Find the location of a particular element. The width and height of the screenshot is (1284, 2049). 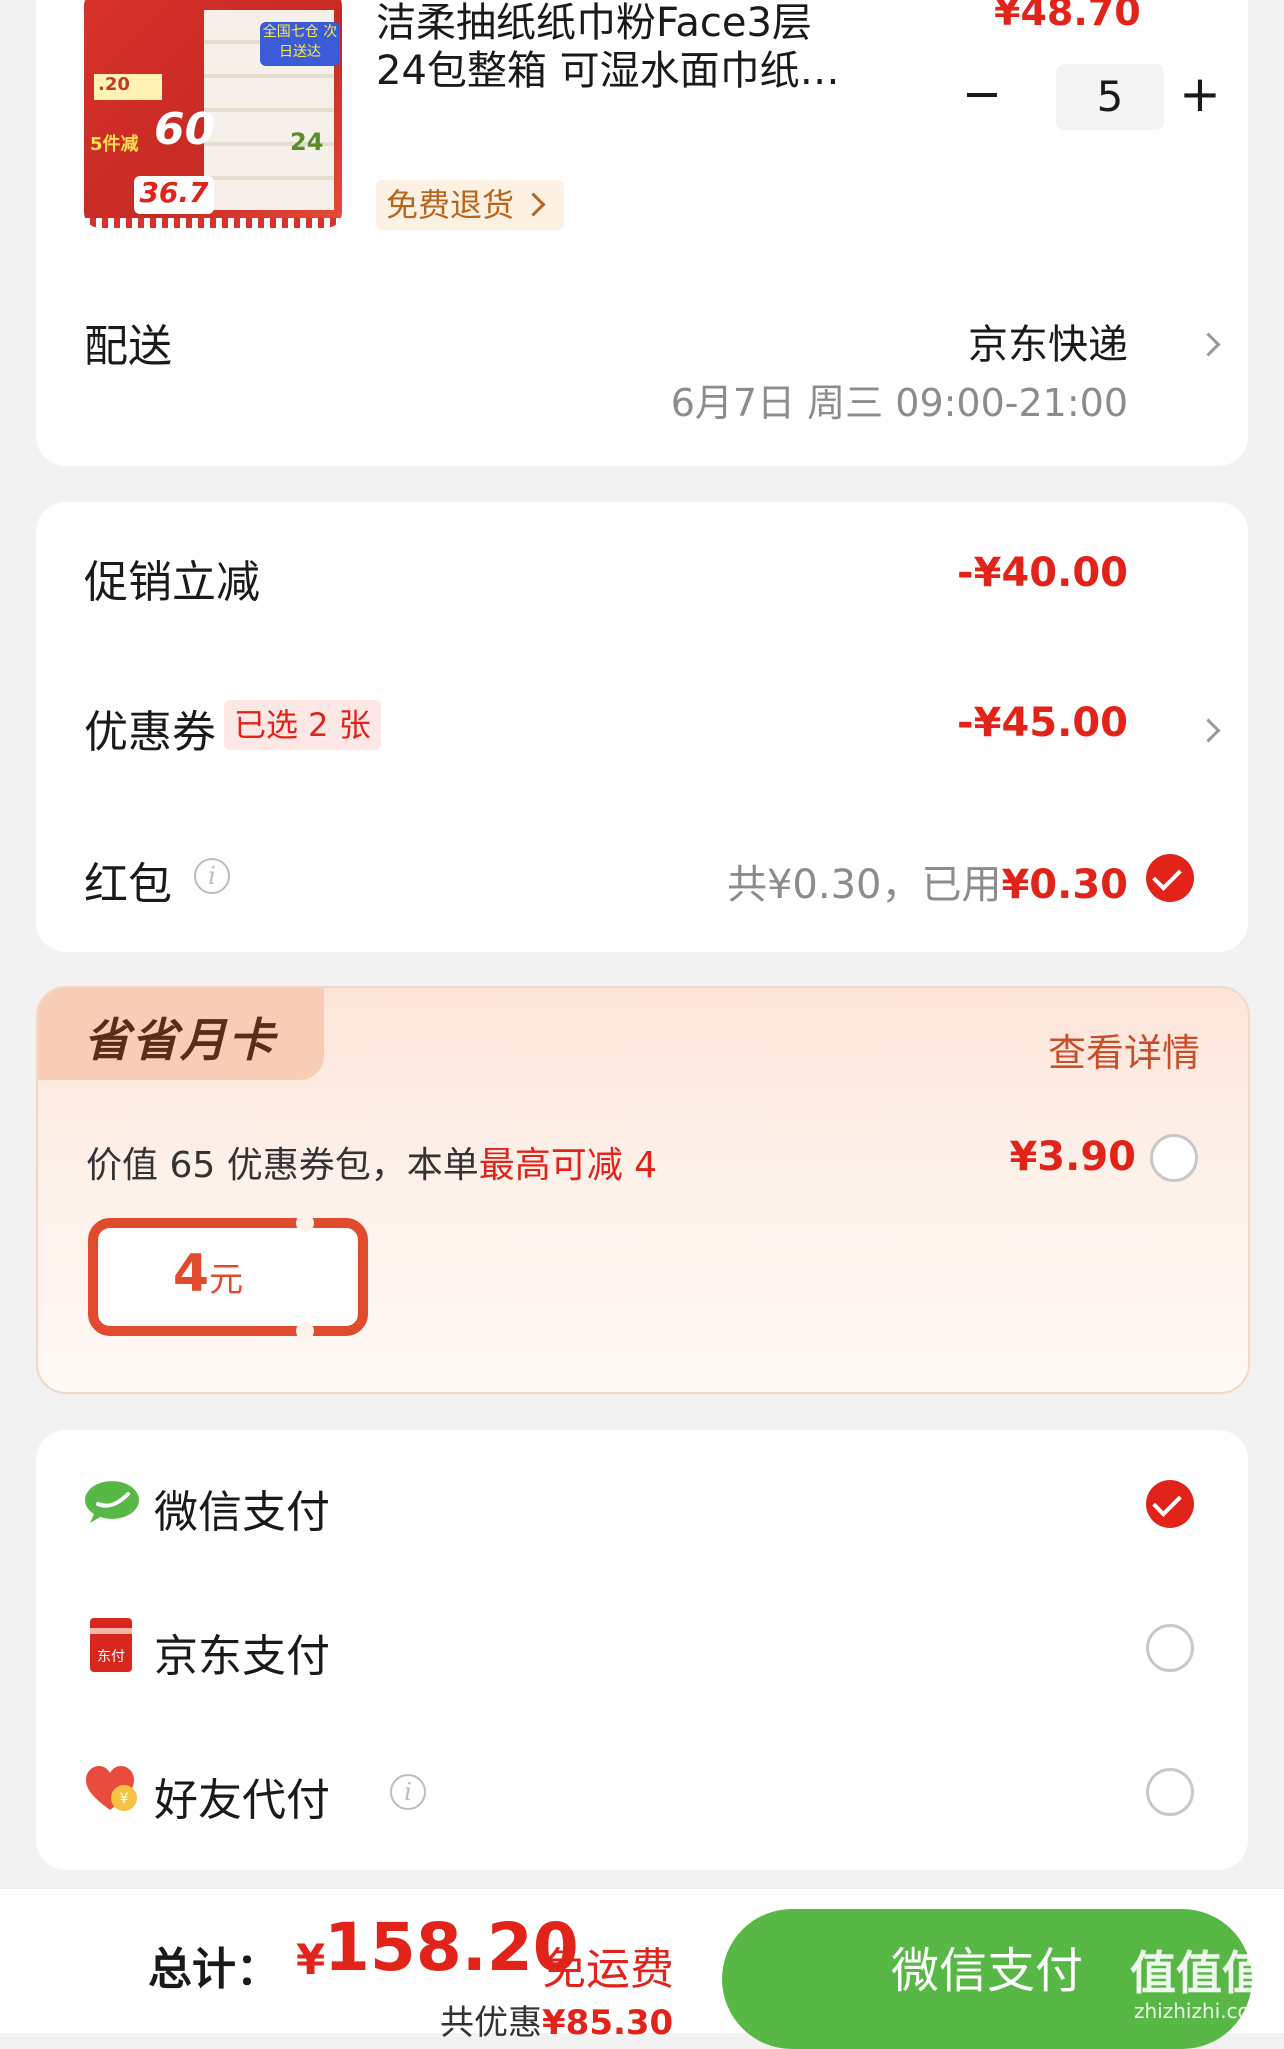

product-thumbnail: 全国七仓 次日送达 .20 5件减 60 36.7 24 is located at coordinates (213, 114).